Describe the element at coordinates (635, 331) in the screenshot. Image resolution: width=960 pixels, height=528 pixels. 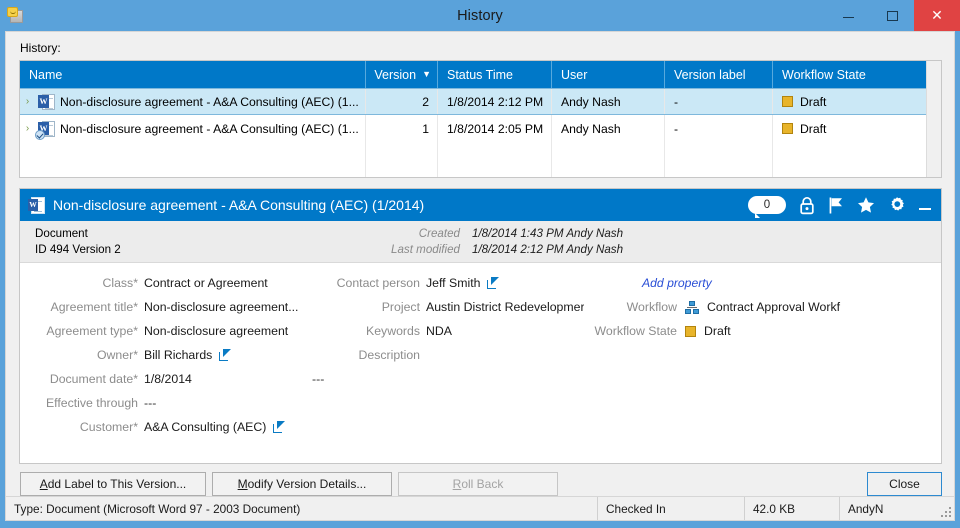
I see `property-label: Workflow State` at that location.